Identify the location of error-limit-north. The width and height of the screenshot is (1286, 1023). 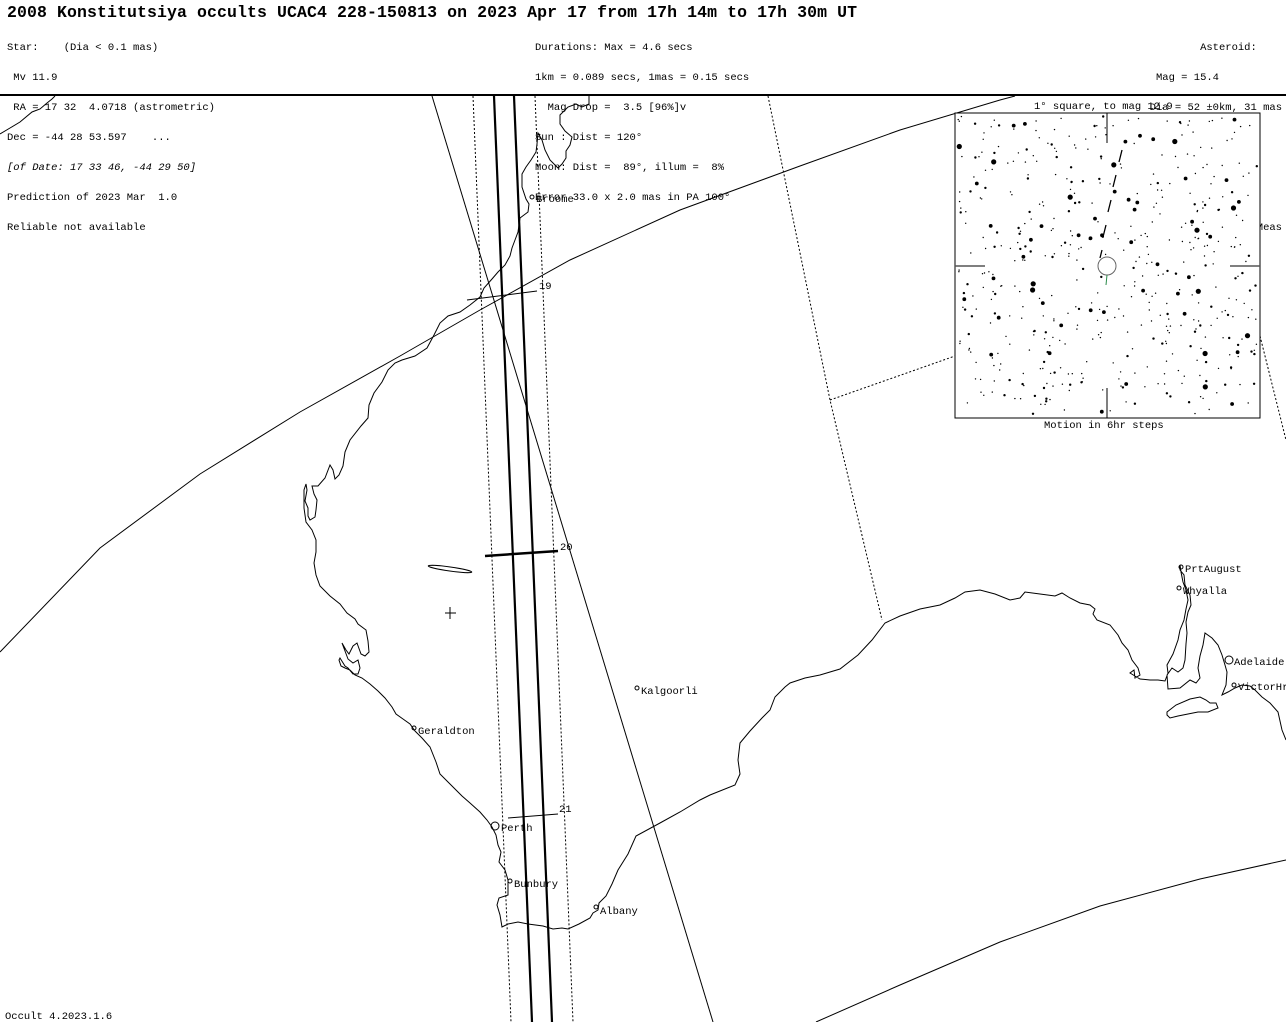
(492, 559).